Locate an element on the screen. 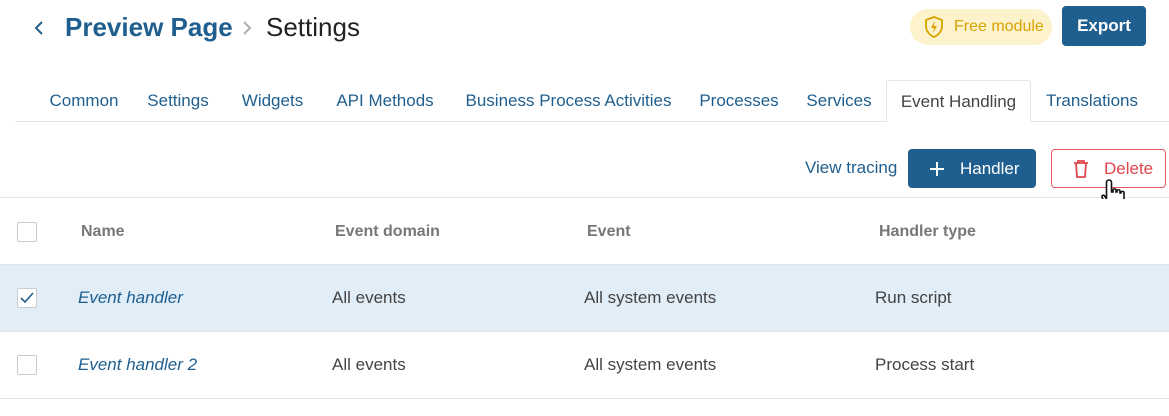  page-header: Preview Page Settings Free module Export is located at coordinates (584, 30).